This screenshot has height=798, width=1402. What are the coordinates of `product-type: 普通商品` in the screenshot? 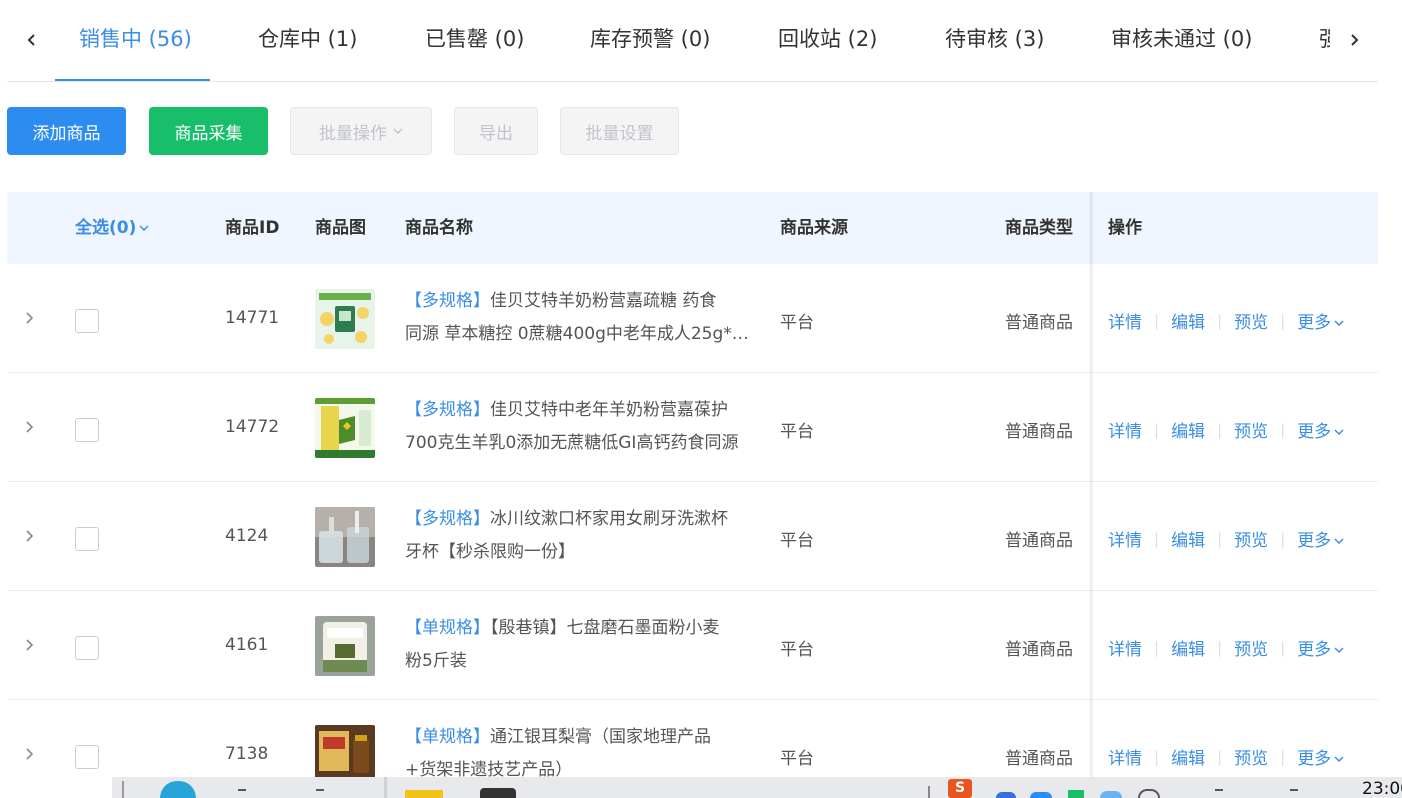 It's located at (1039, 759).